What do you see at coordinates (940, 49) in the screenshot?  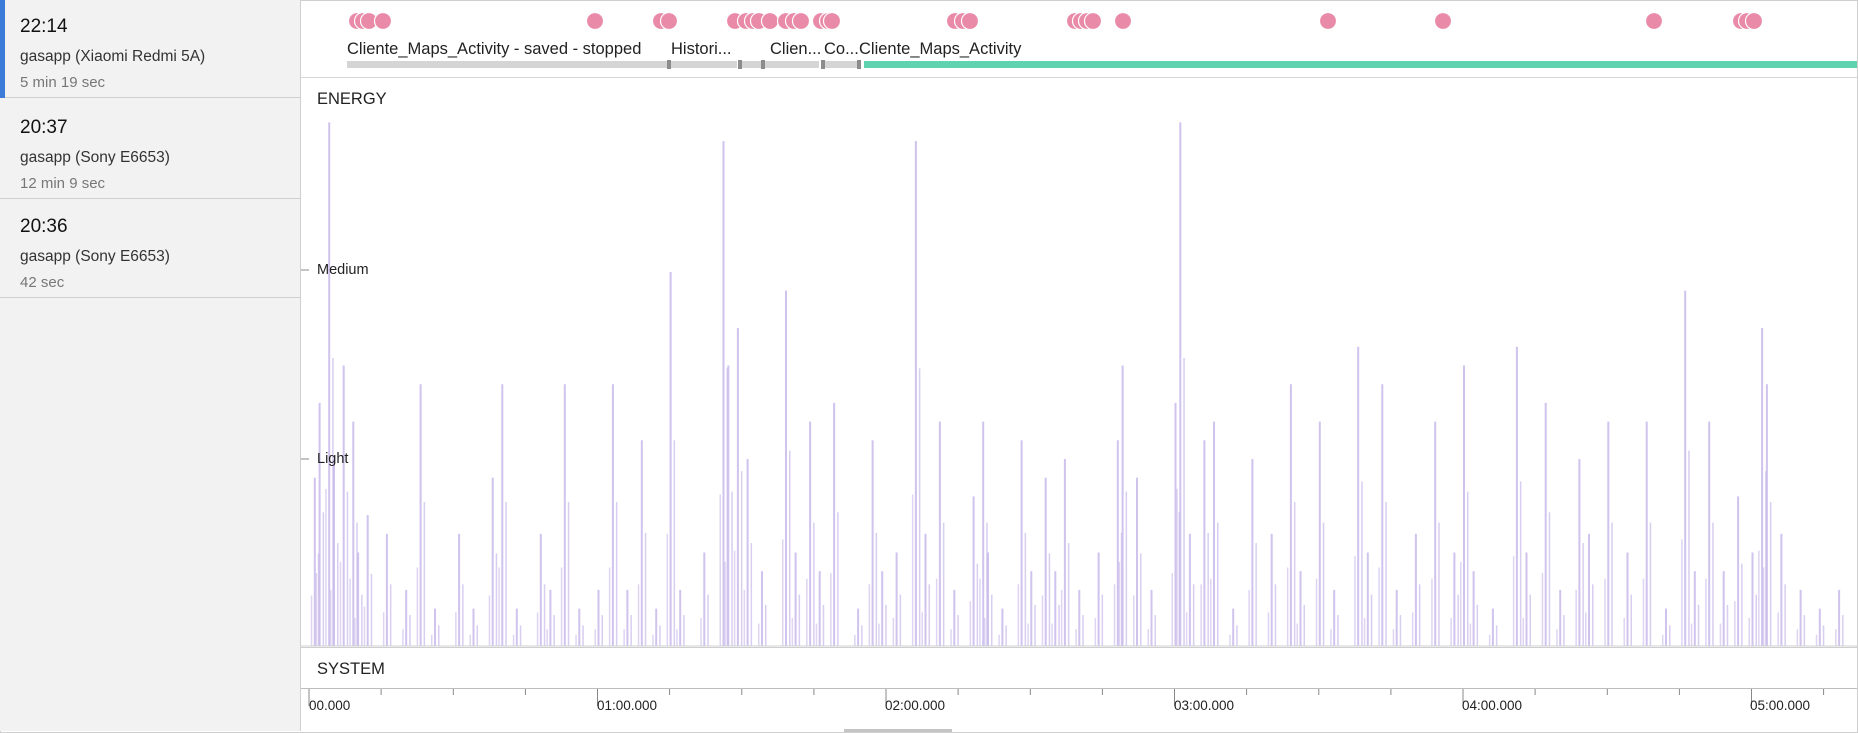 I see `activity-label: Cliente_Maps_Activity` at bounding box center [940, 49].